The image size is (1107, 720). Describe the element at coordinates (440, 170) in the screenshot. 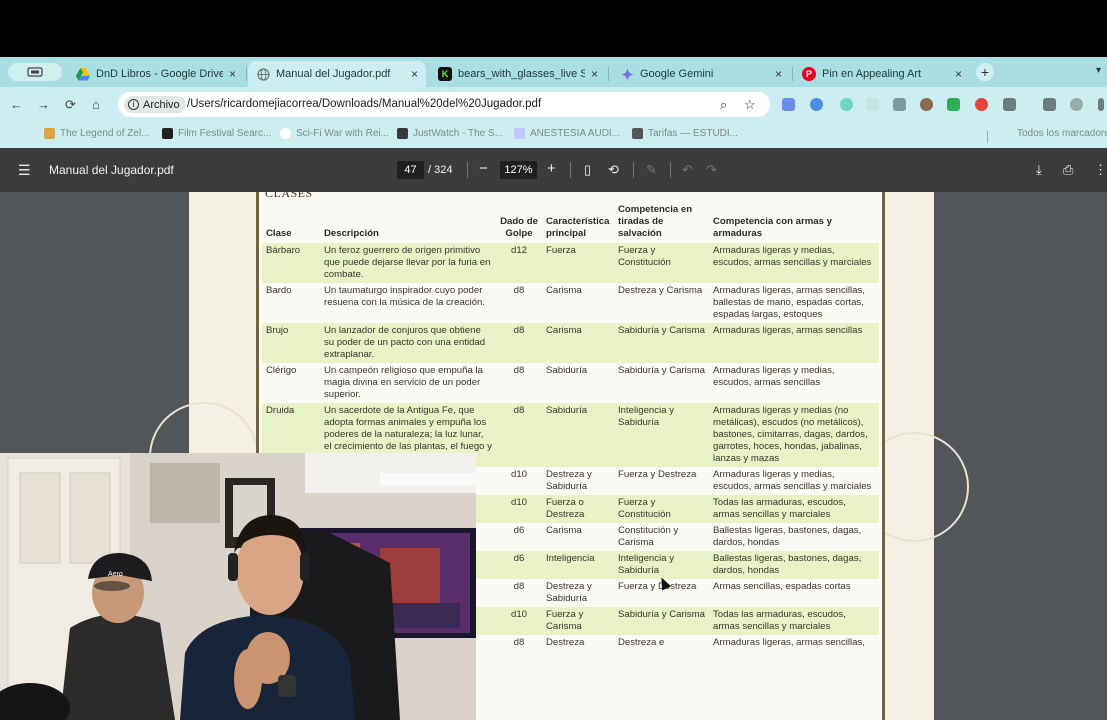

I see `page-total: / 324` at that location.